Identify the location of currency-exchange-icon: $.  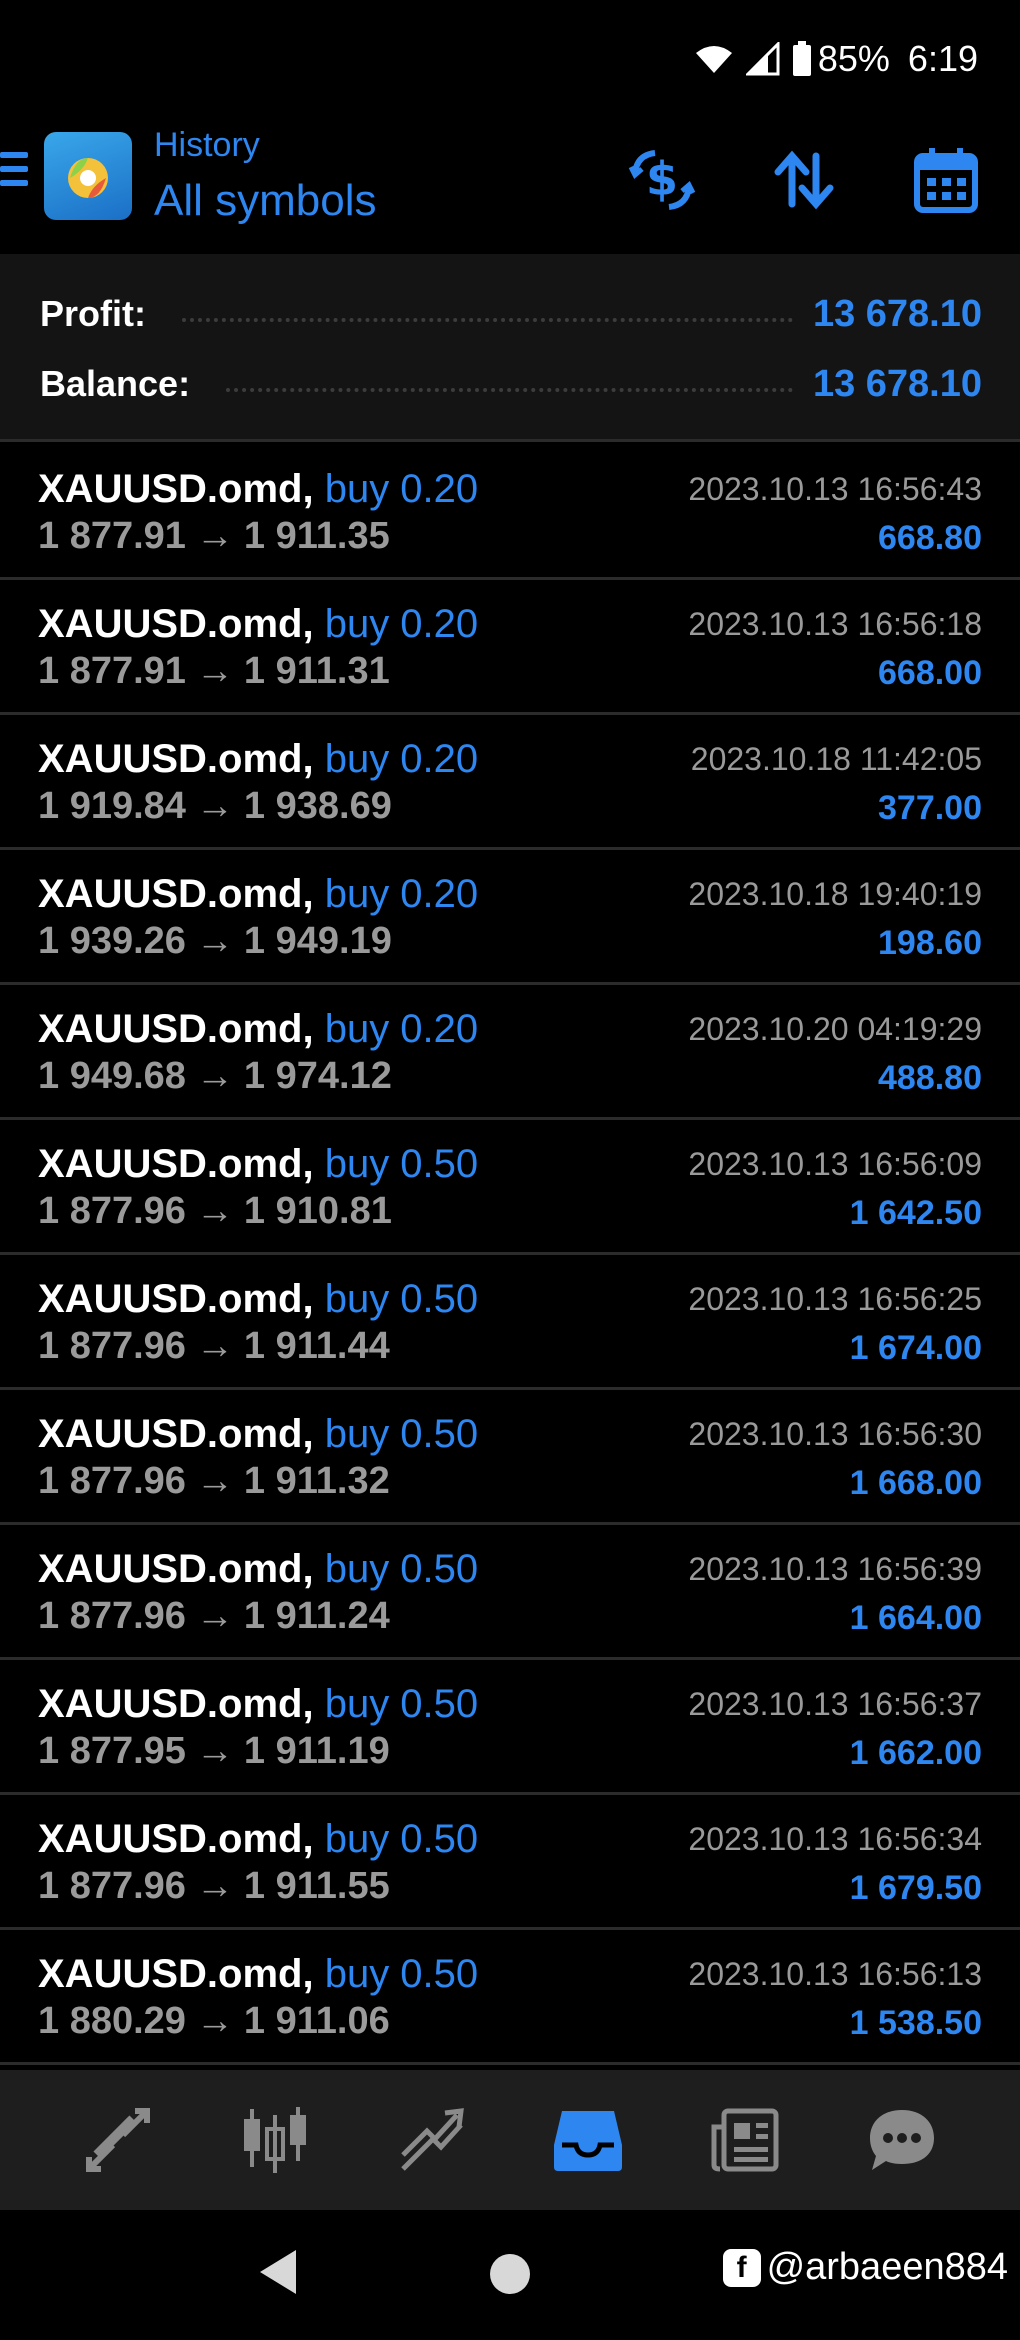
(662, 180).